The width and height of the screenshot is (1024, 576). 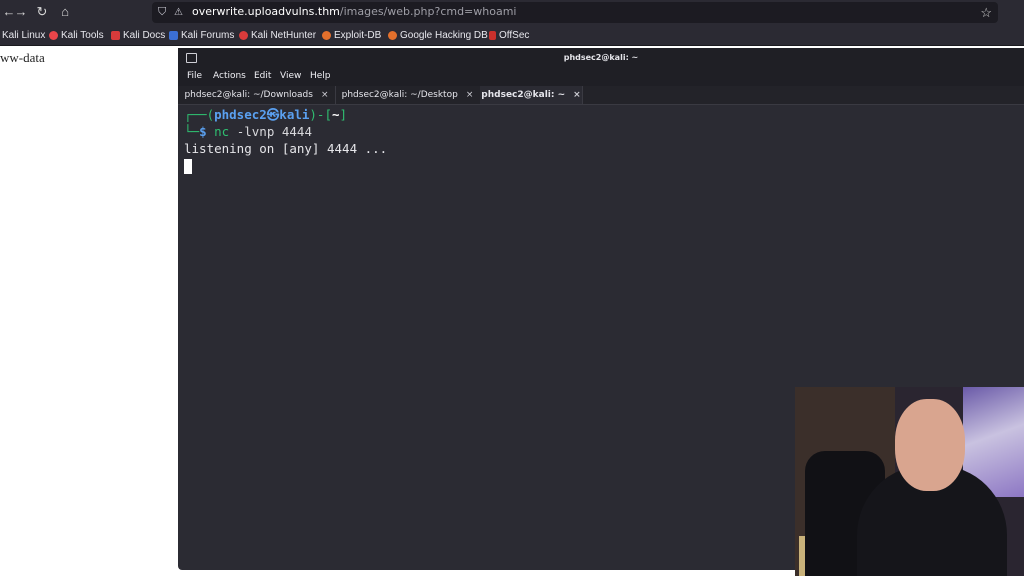 What do you see at coordinates (285, 165) in the screenshot?
I see `cursor-line` at bounding box center [285, 165].